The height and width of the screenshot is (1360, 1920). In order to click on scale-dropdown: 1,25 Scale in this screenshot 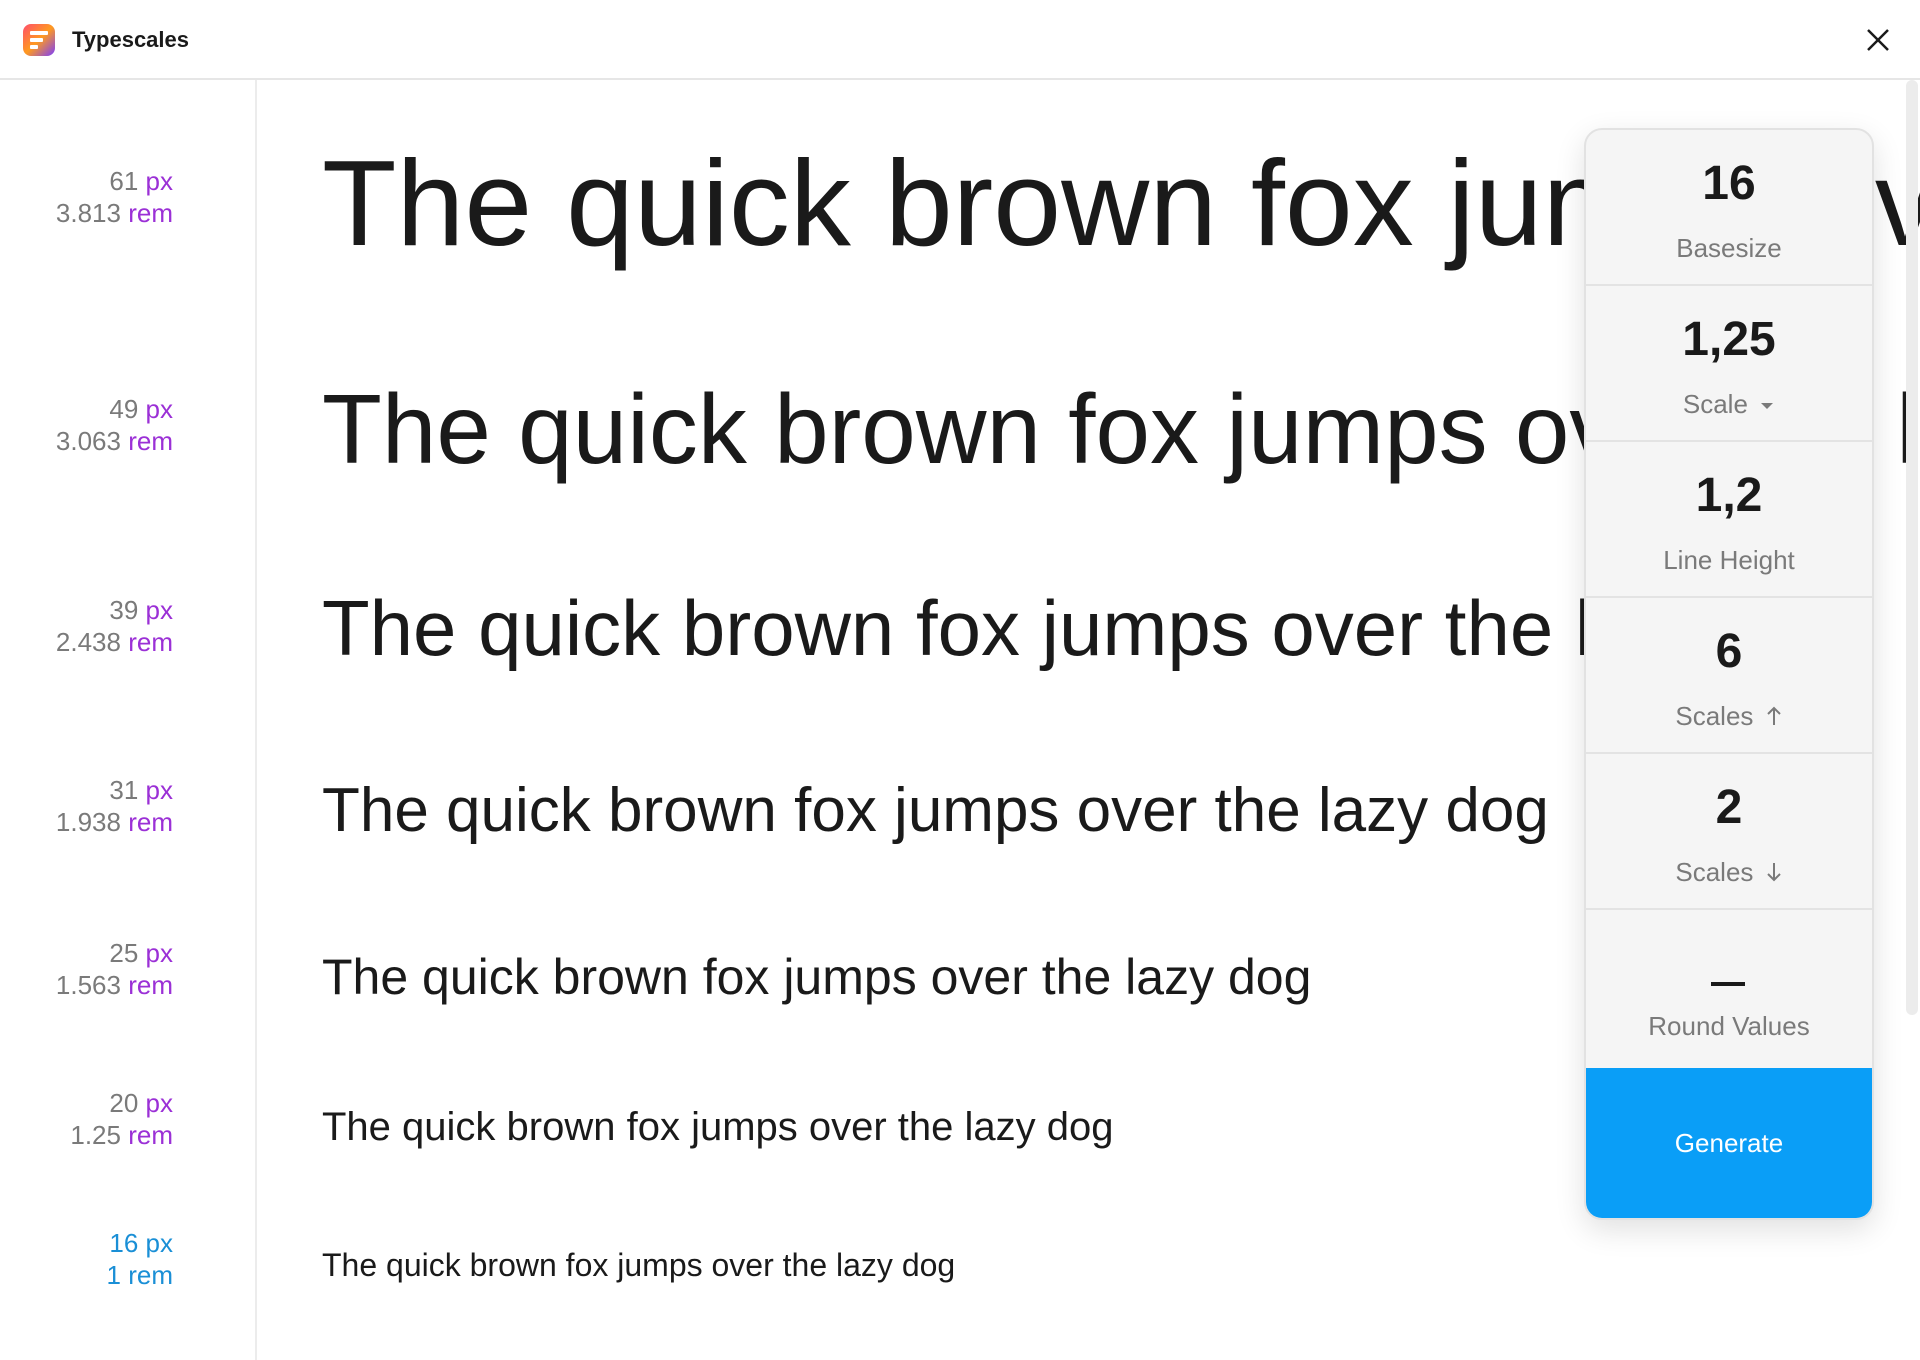, I will do `click(1729, 364)`.